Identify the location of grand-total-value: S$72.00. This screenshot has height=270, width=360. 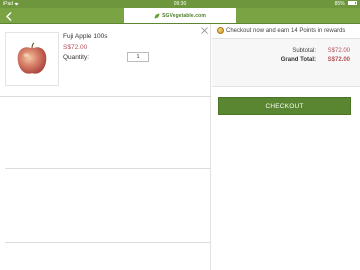
(338, 60).